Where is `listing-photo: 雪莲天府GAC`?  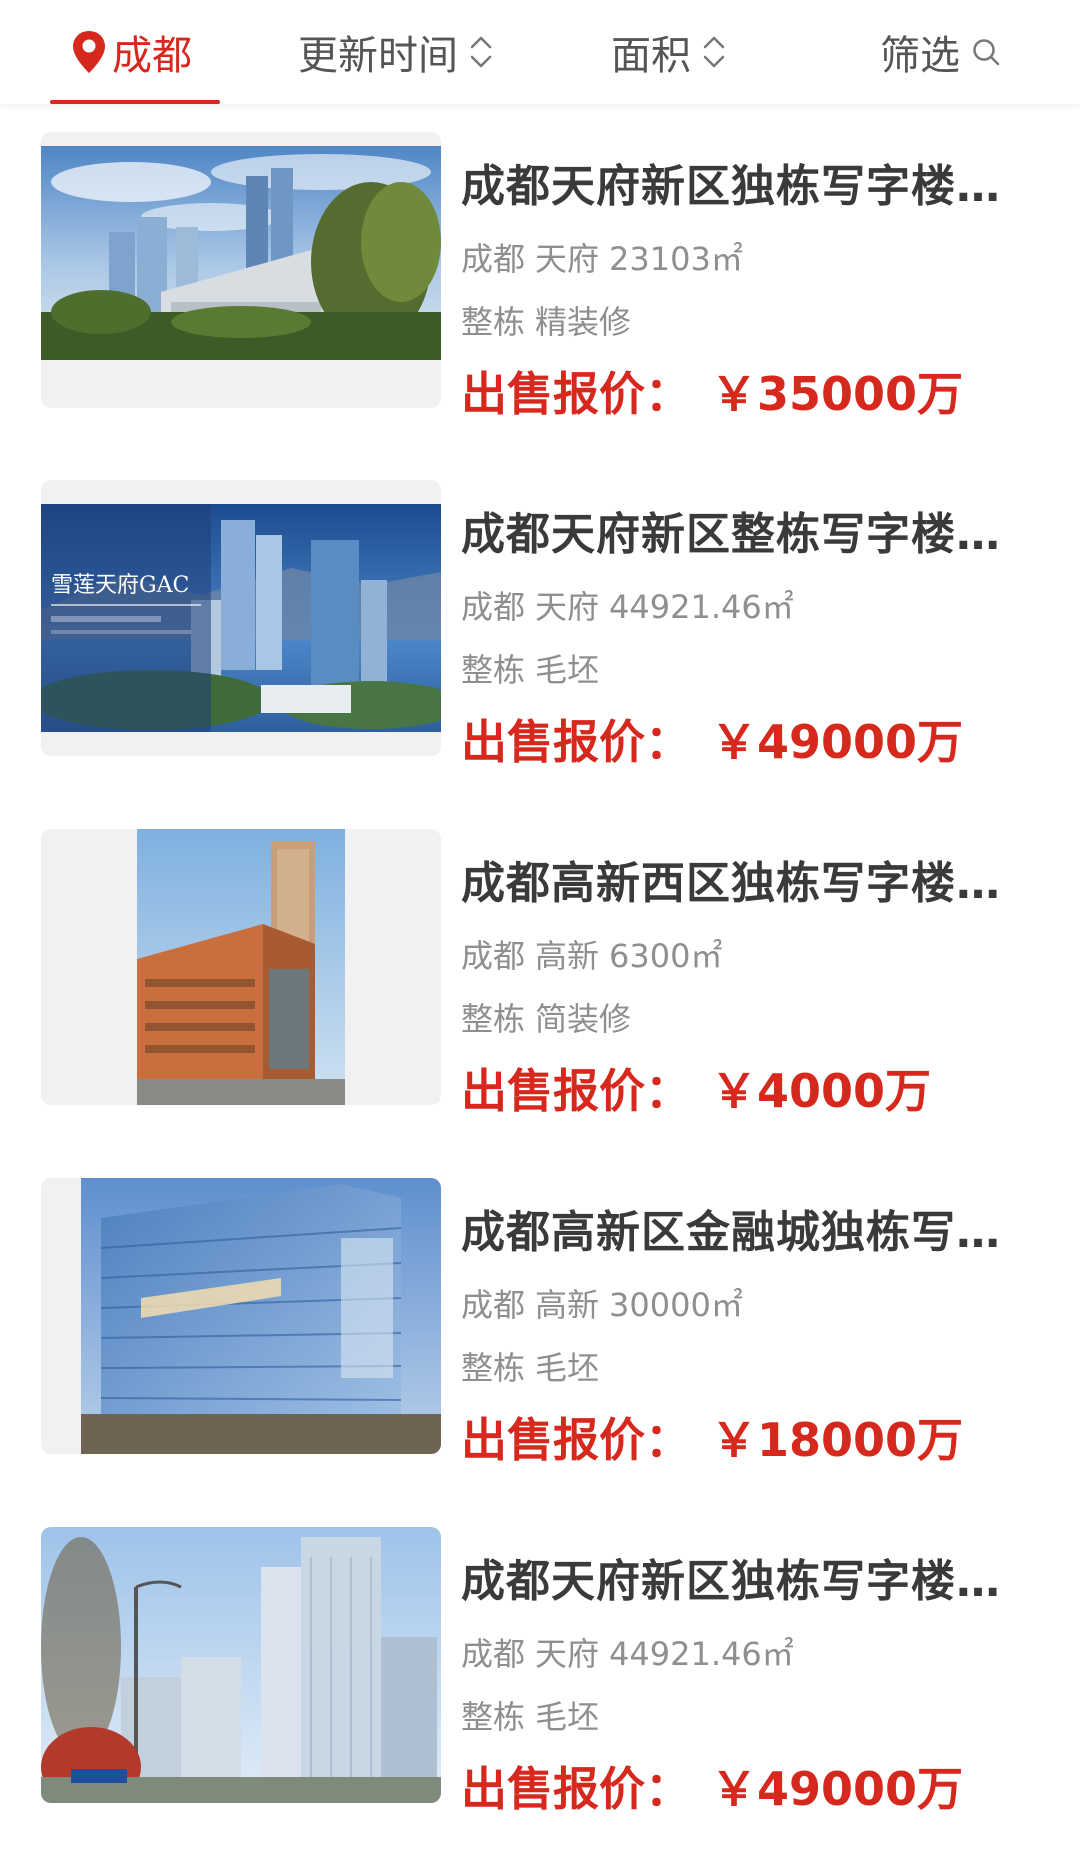
listing-photo: 雪莲天府GAC is located at coordinates (241, 618).